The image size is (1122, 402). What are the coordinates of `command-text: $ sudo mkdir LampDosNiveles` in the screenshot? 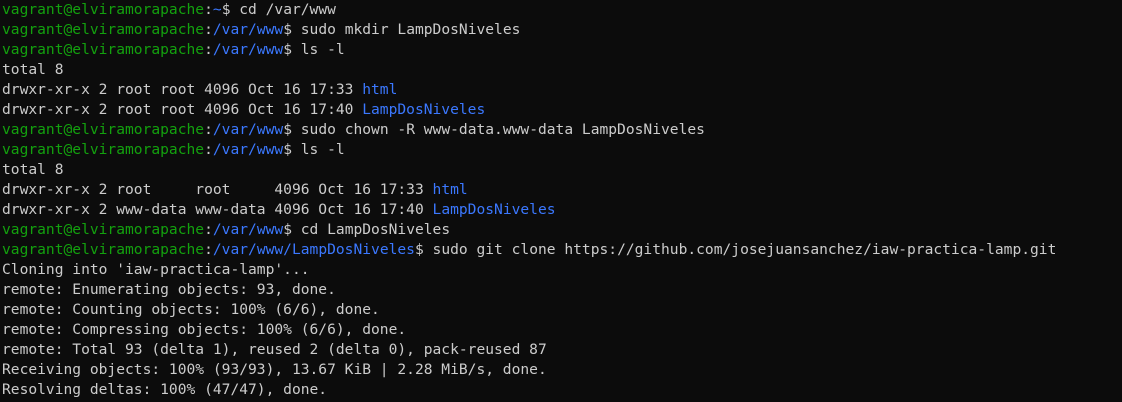 It's located at (402, 29).